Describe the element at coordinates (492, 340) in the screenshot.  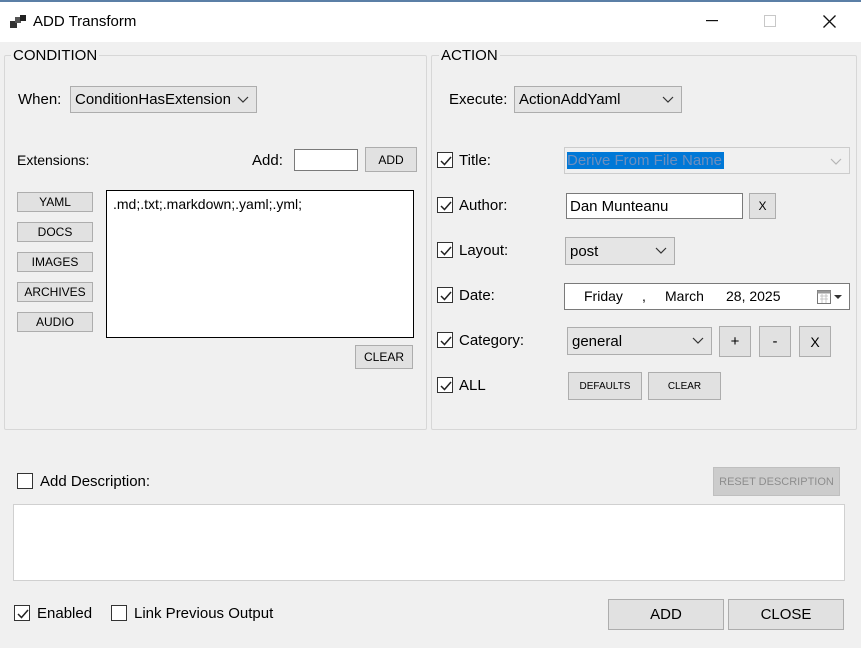
I see `category-label: Category:` at that location.